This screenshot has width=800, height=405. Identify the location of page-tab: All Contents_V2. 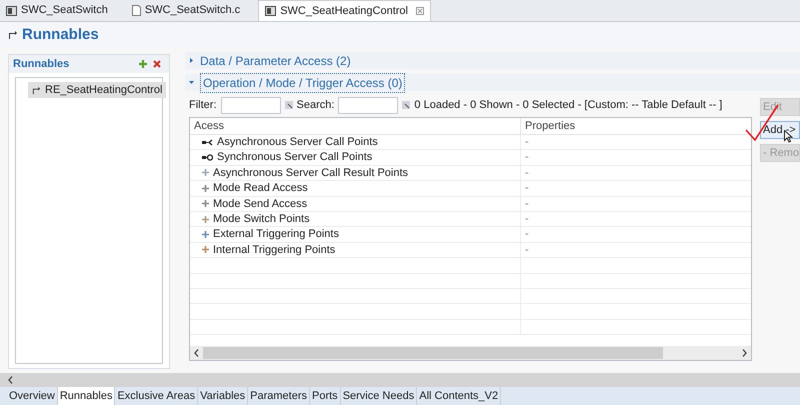
(459, 396).